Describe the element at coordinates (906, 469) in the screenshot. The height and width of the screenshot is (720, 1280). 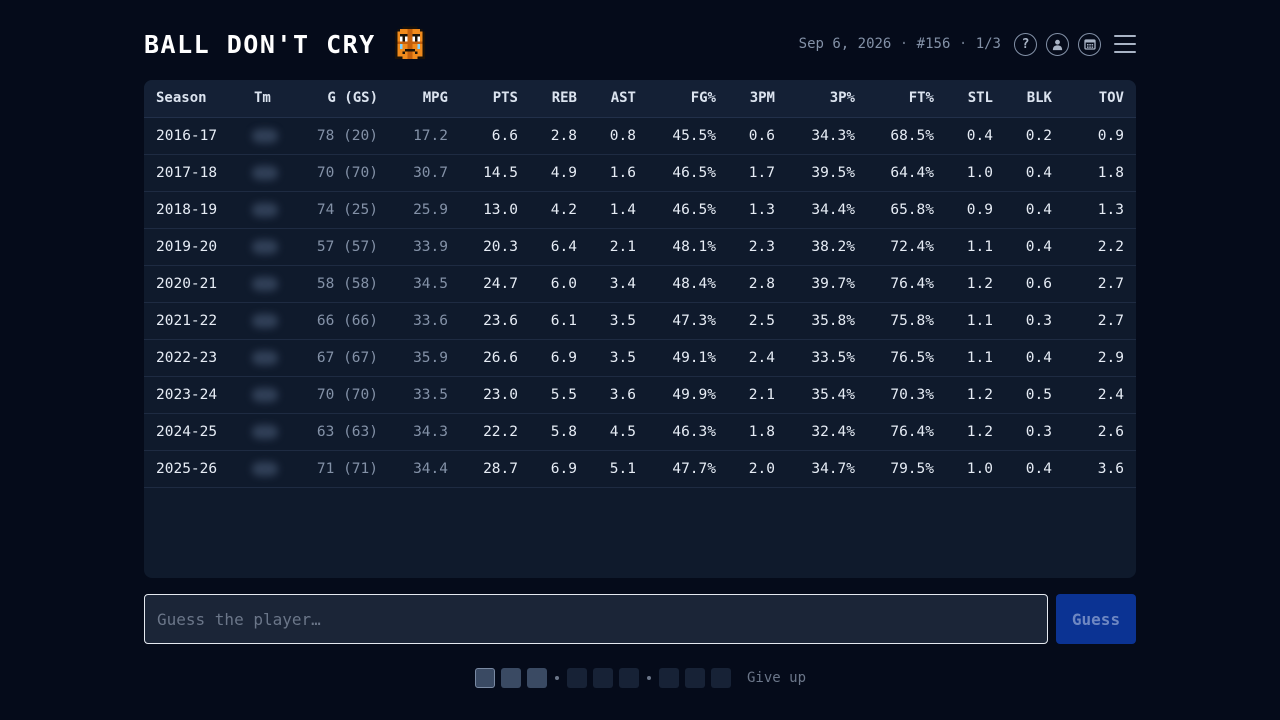
I see `stat-cell: 79.5%` at that location.